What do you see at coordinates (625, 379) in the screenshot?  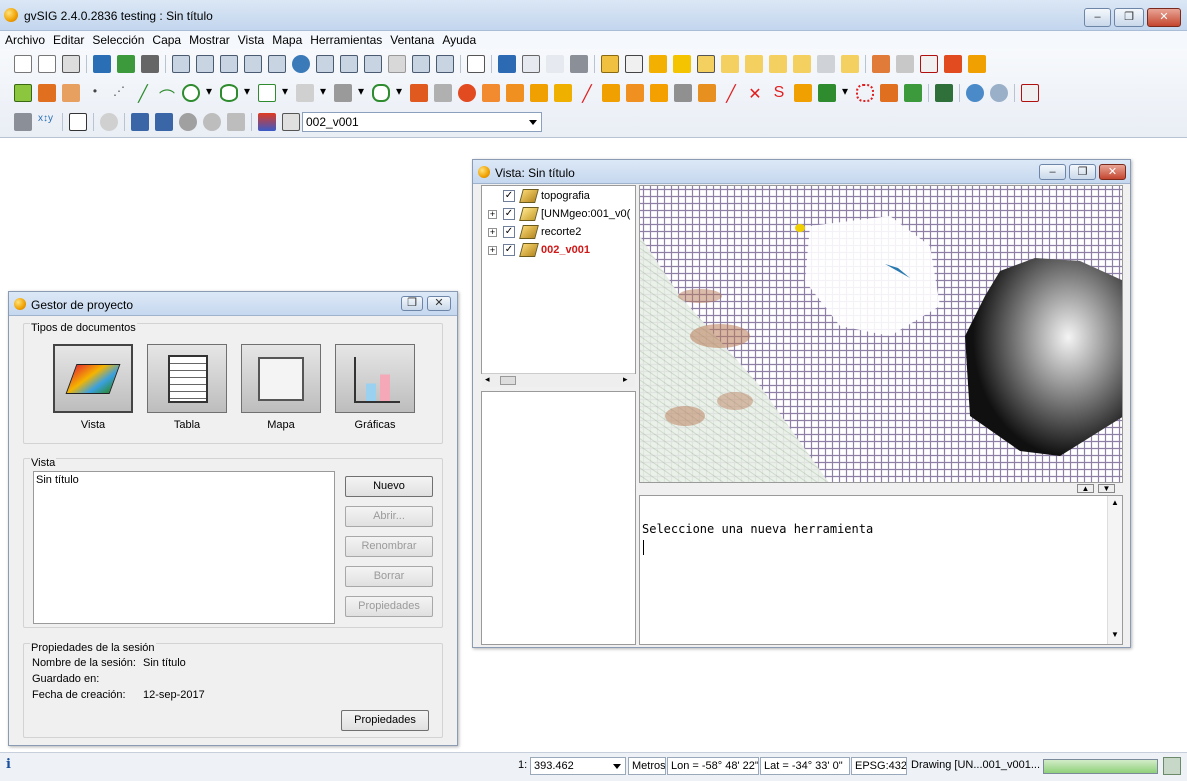 I see `scroll-right-icon: ▸` at bounding box center [625, 379].